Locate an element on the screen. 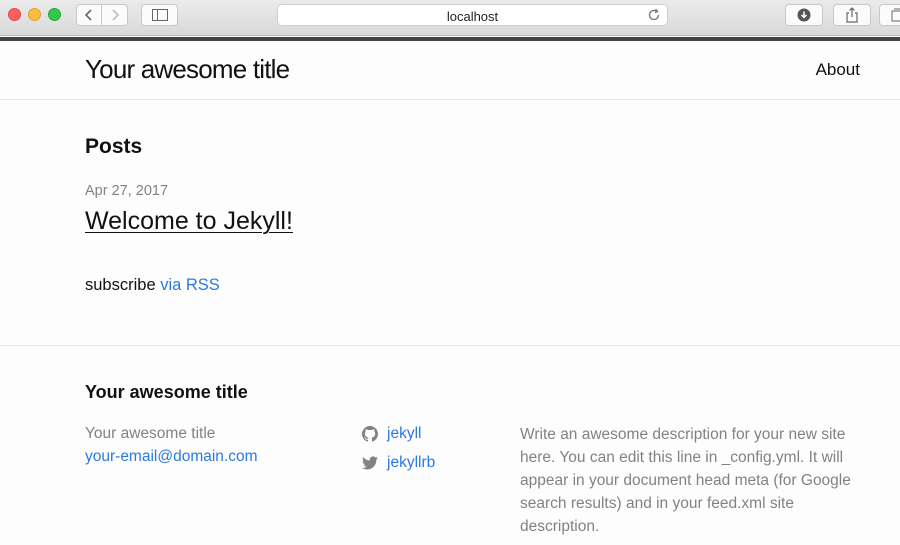 The width and height of the screenshot is (900, 545). footer-site-name: Your awesome title is located at coordinates (150, 433).